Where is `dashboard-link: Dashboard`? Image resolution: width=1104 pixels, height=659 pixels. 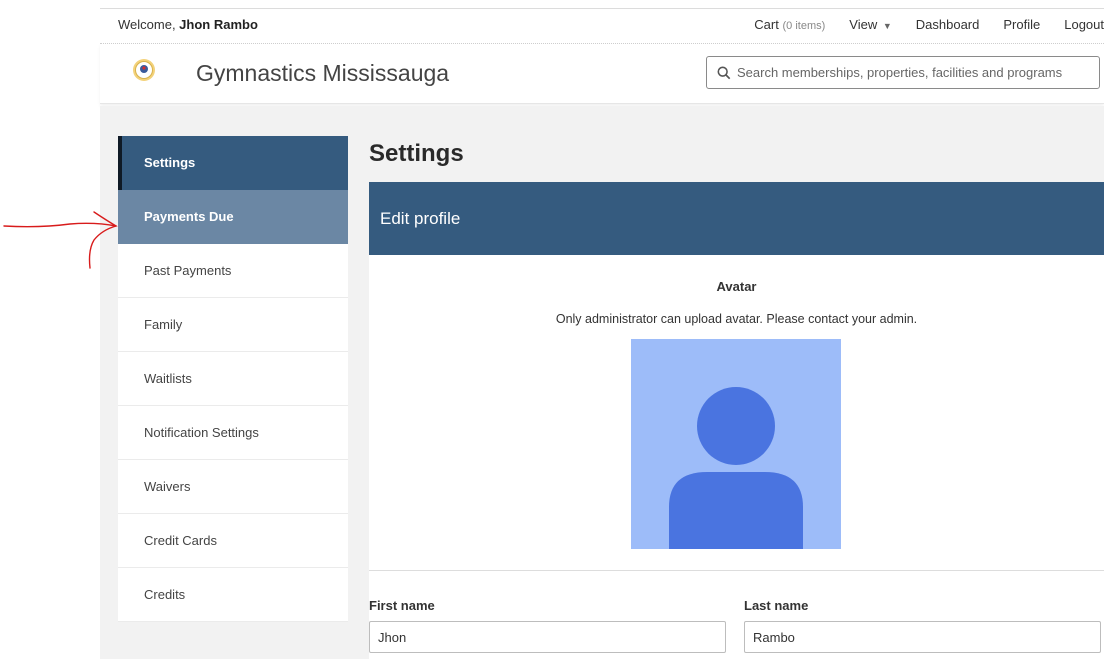 dashboard-link: Dashboard is located at coordinates (948, 24).